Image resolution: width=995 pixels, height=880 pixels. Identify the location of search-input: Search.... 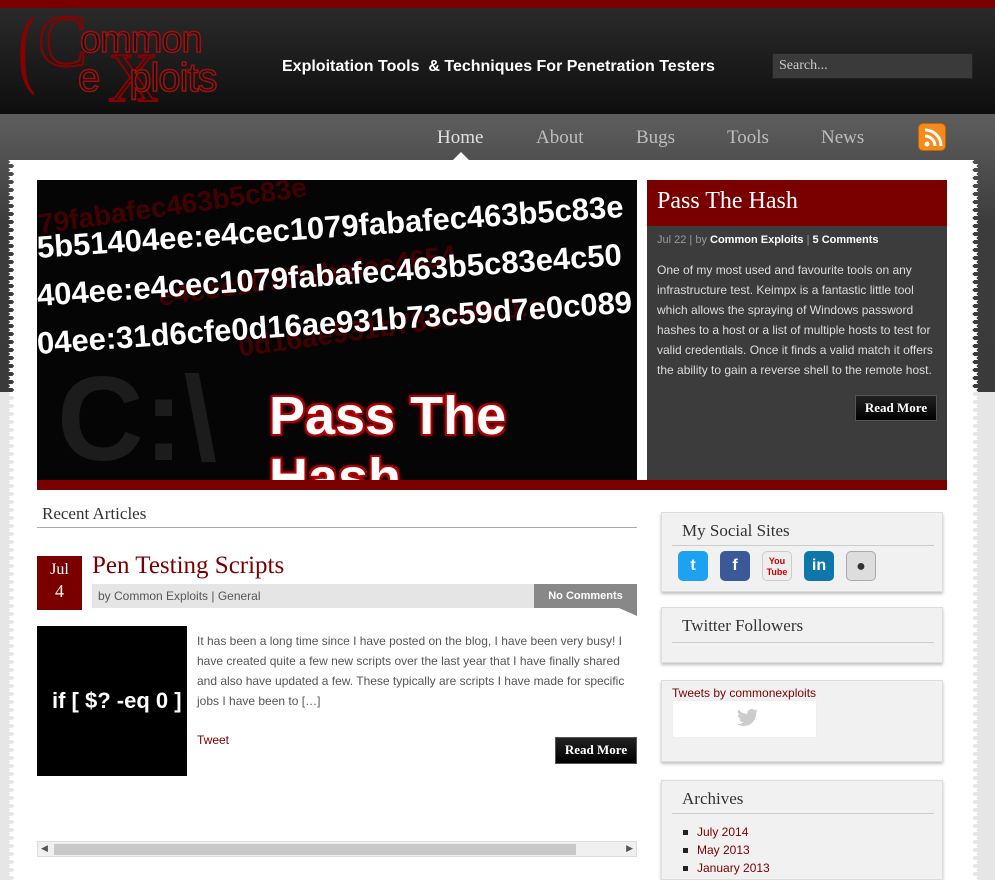
(872, 66).